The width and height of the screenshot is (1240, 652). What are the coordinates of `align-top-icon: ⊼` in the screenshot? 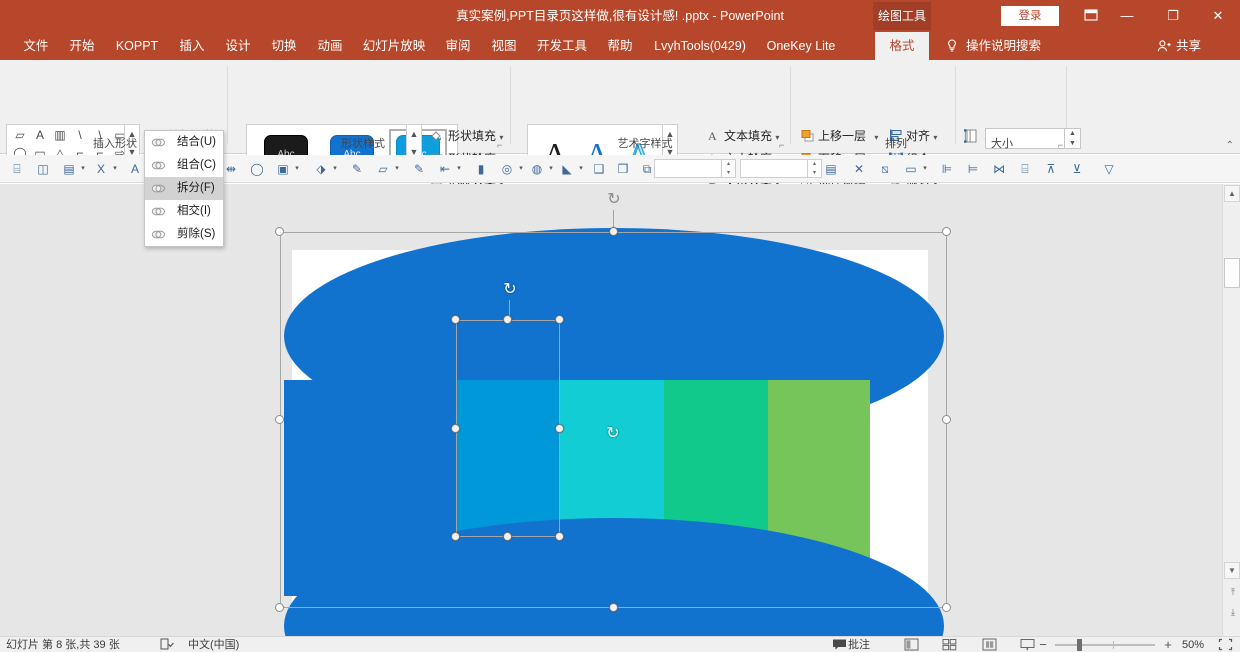 It's located at (1051, 169).